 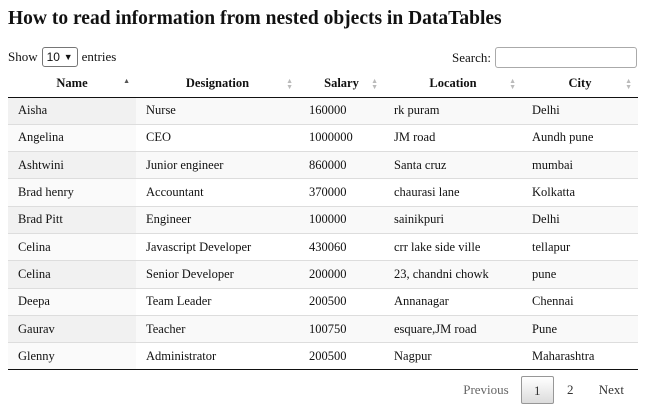 What do you see at coordinates (341, 111) in the screenshot?
I see `cell-salary: 160000` at bounding box center [341, 111].